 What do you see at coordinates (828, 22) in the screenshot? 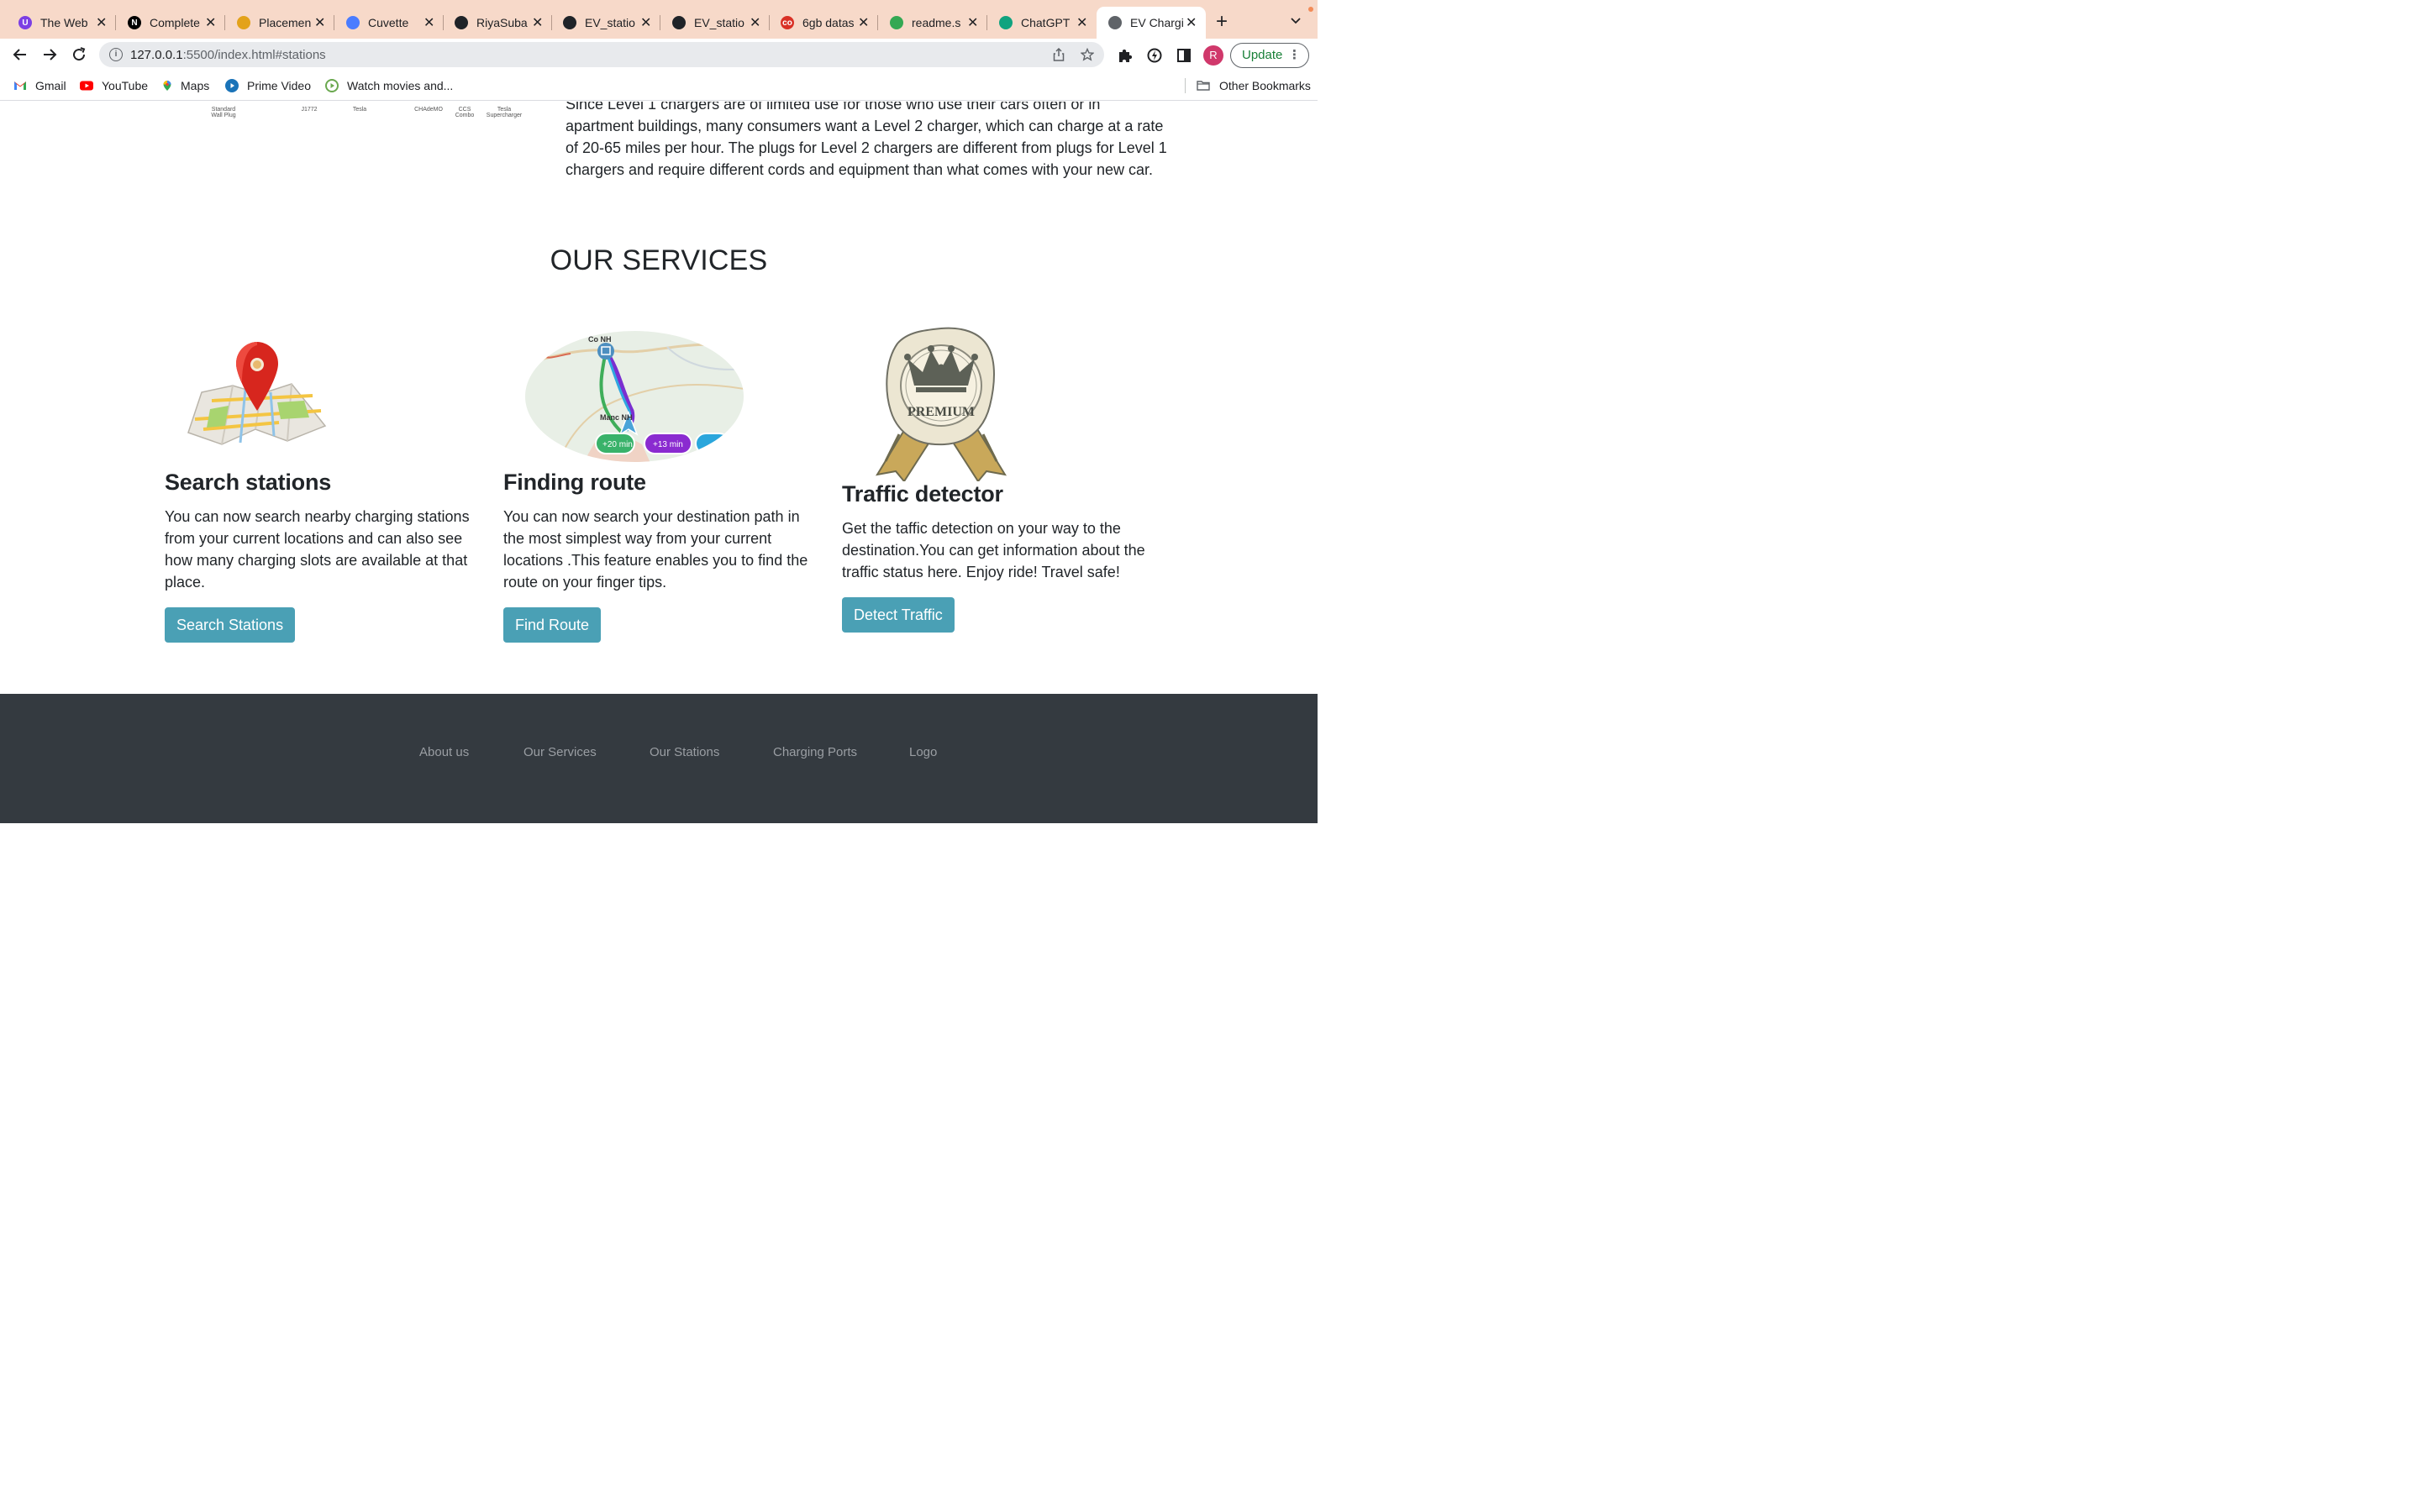
I see `tab-title: 6gb datas` at bounding box center [828, 22].